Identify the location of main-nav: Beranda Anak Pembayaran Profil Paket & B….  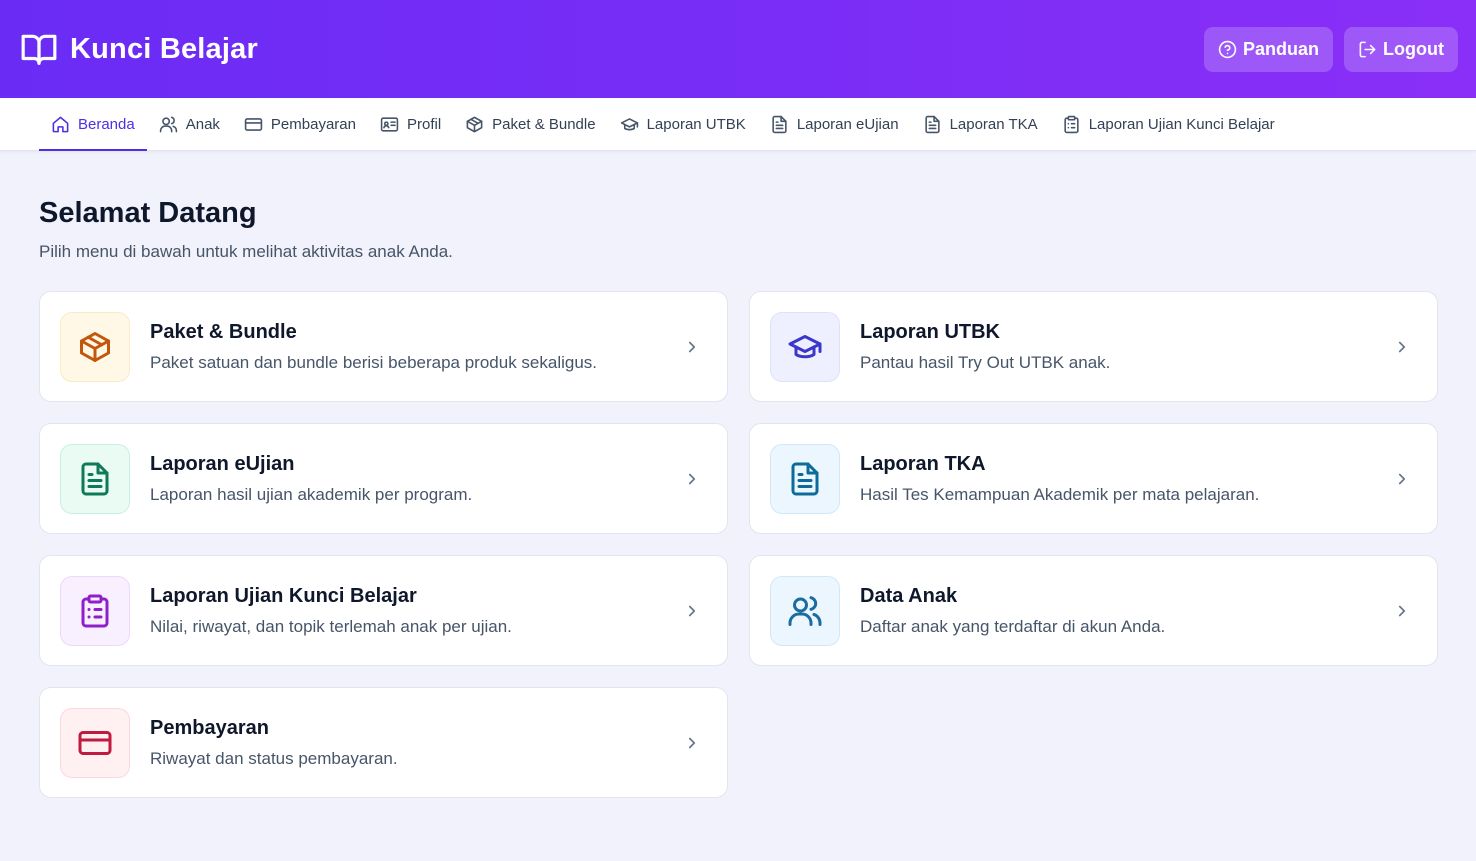
(738, 124).